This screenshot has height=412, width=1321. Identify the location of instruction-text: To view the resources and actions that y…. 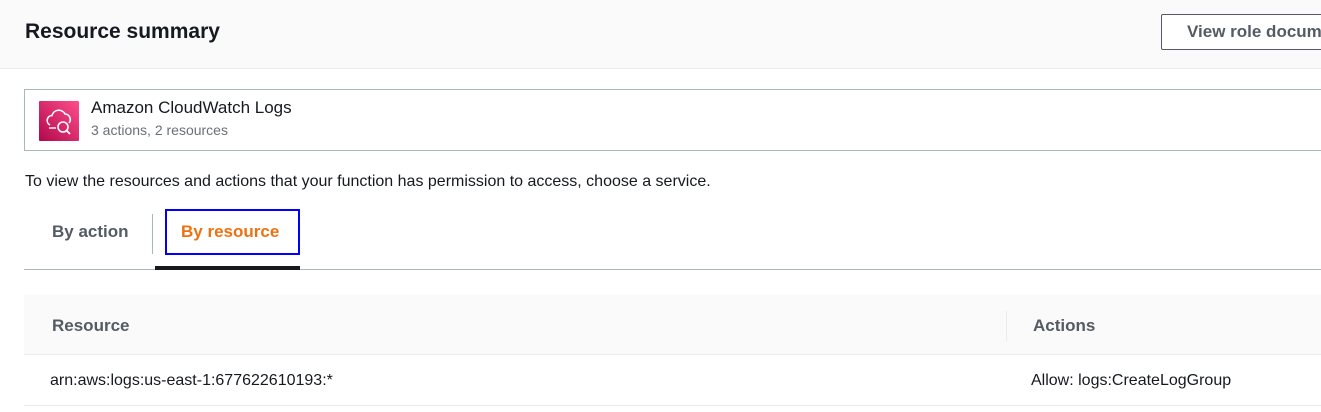
(368, 181).